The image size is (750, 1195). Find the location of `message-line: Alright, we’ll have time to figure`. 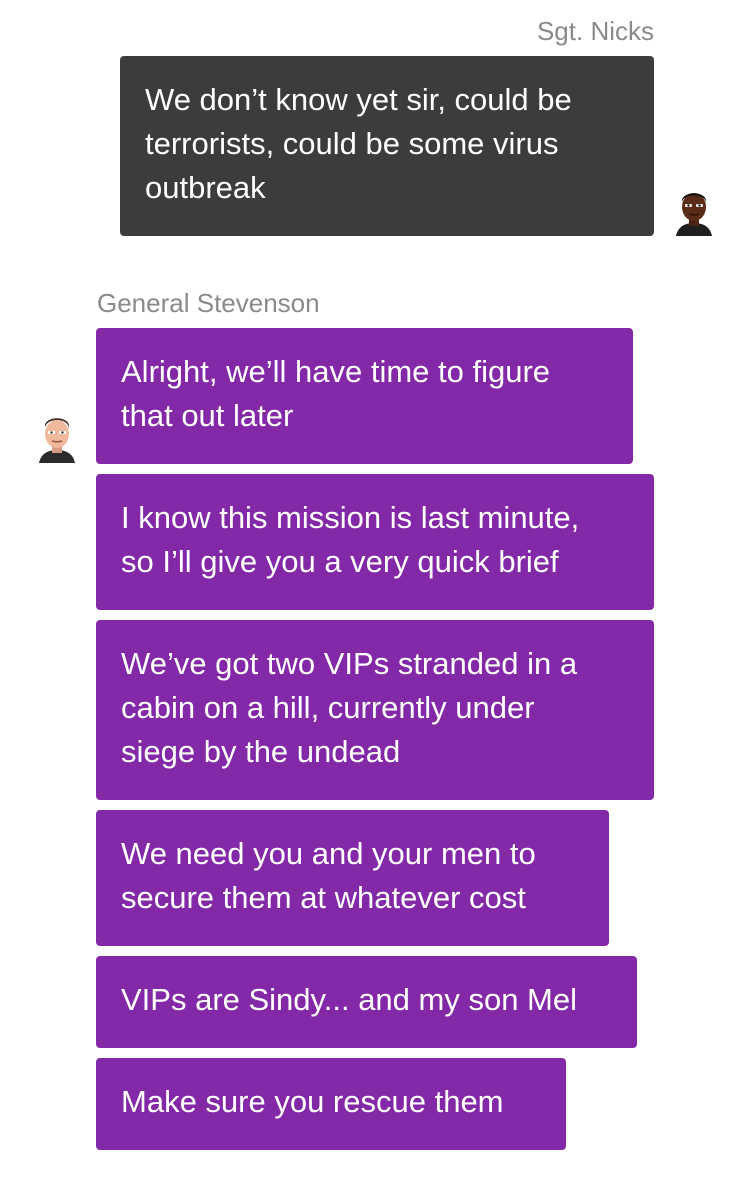

message-line: Alright, we’ll have time to figure is located at coordinates (336, 371).